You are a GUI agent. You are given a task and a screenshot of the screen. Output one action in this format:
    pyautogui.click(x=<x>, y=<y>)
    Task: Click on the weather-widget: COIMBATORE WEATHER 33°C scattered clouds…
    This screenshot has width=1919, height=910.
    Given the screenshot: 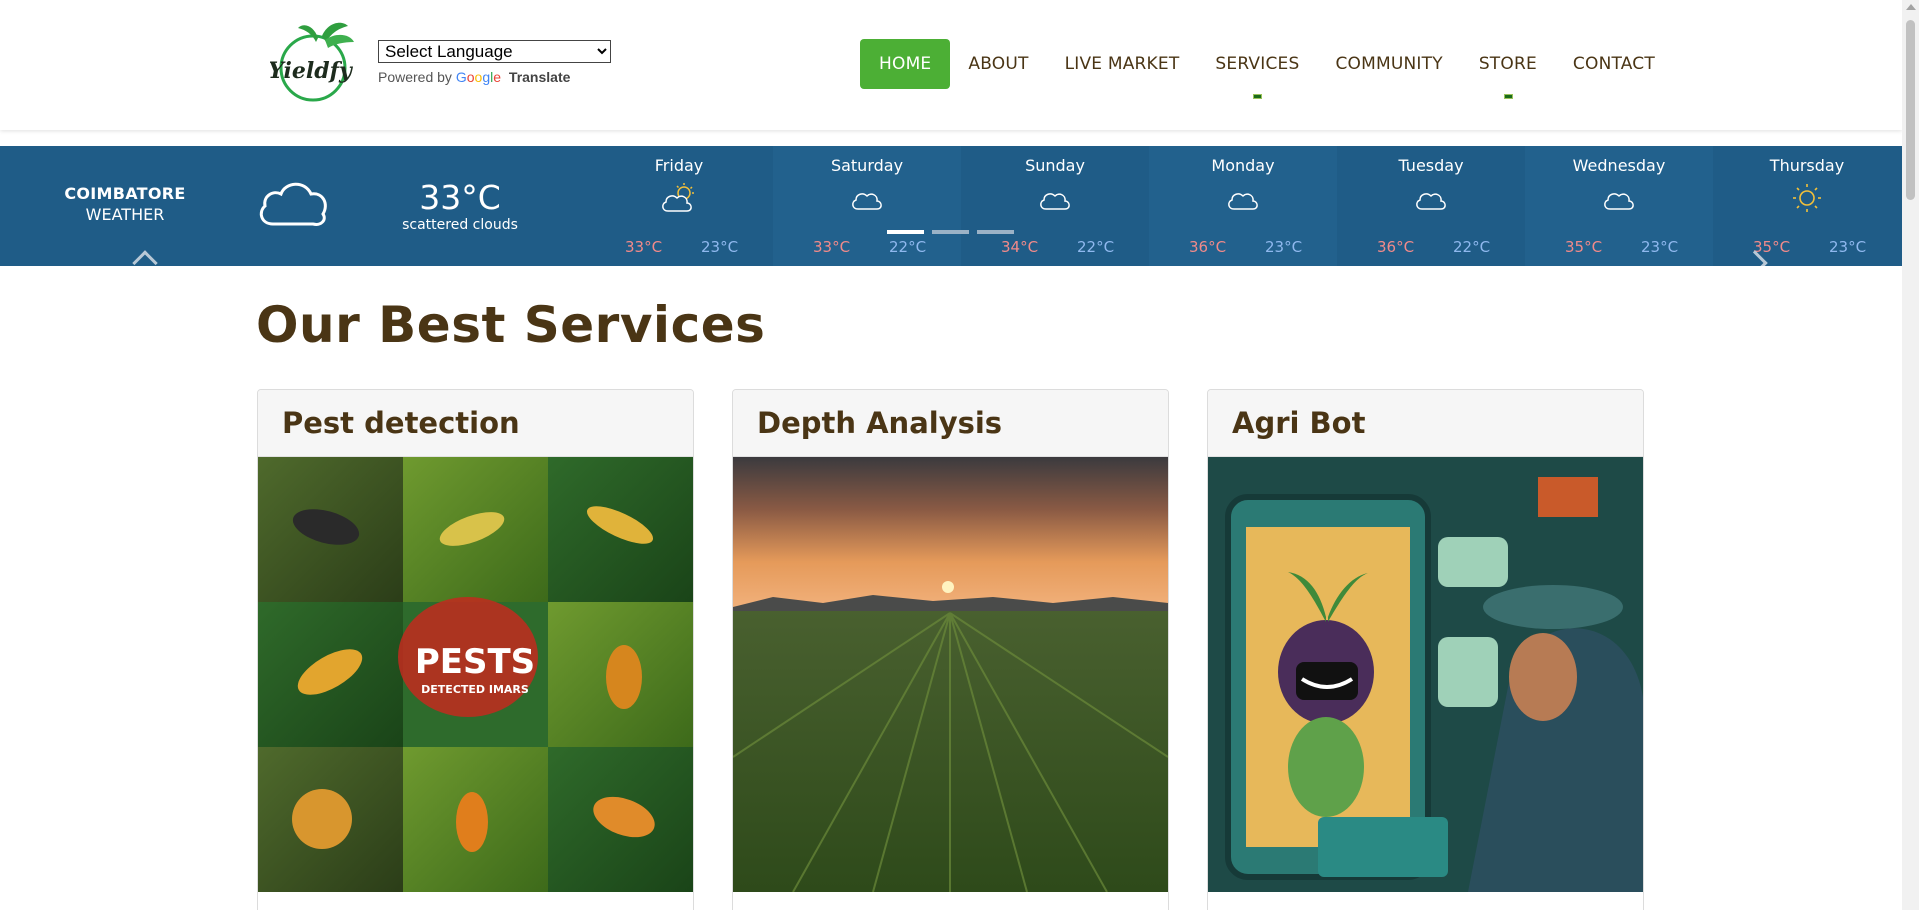 What is the action you would take?
    pyautogui.click(x=951, y=206)
    